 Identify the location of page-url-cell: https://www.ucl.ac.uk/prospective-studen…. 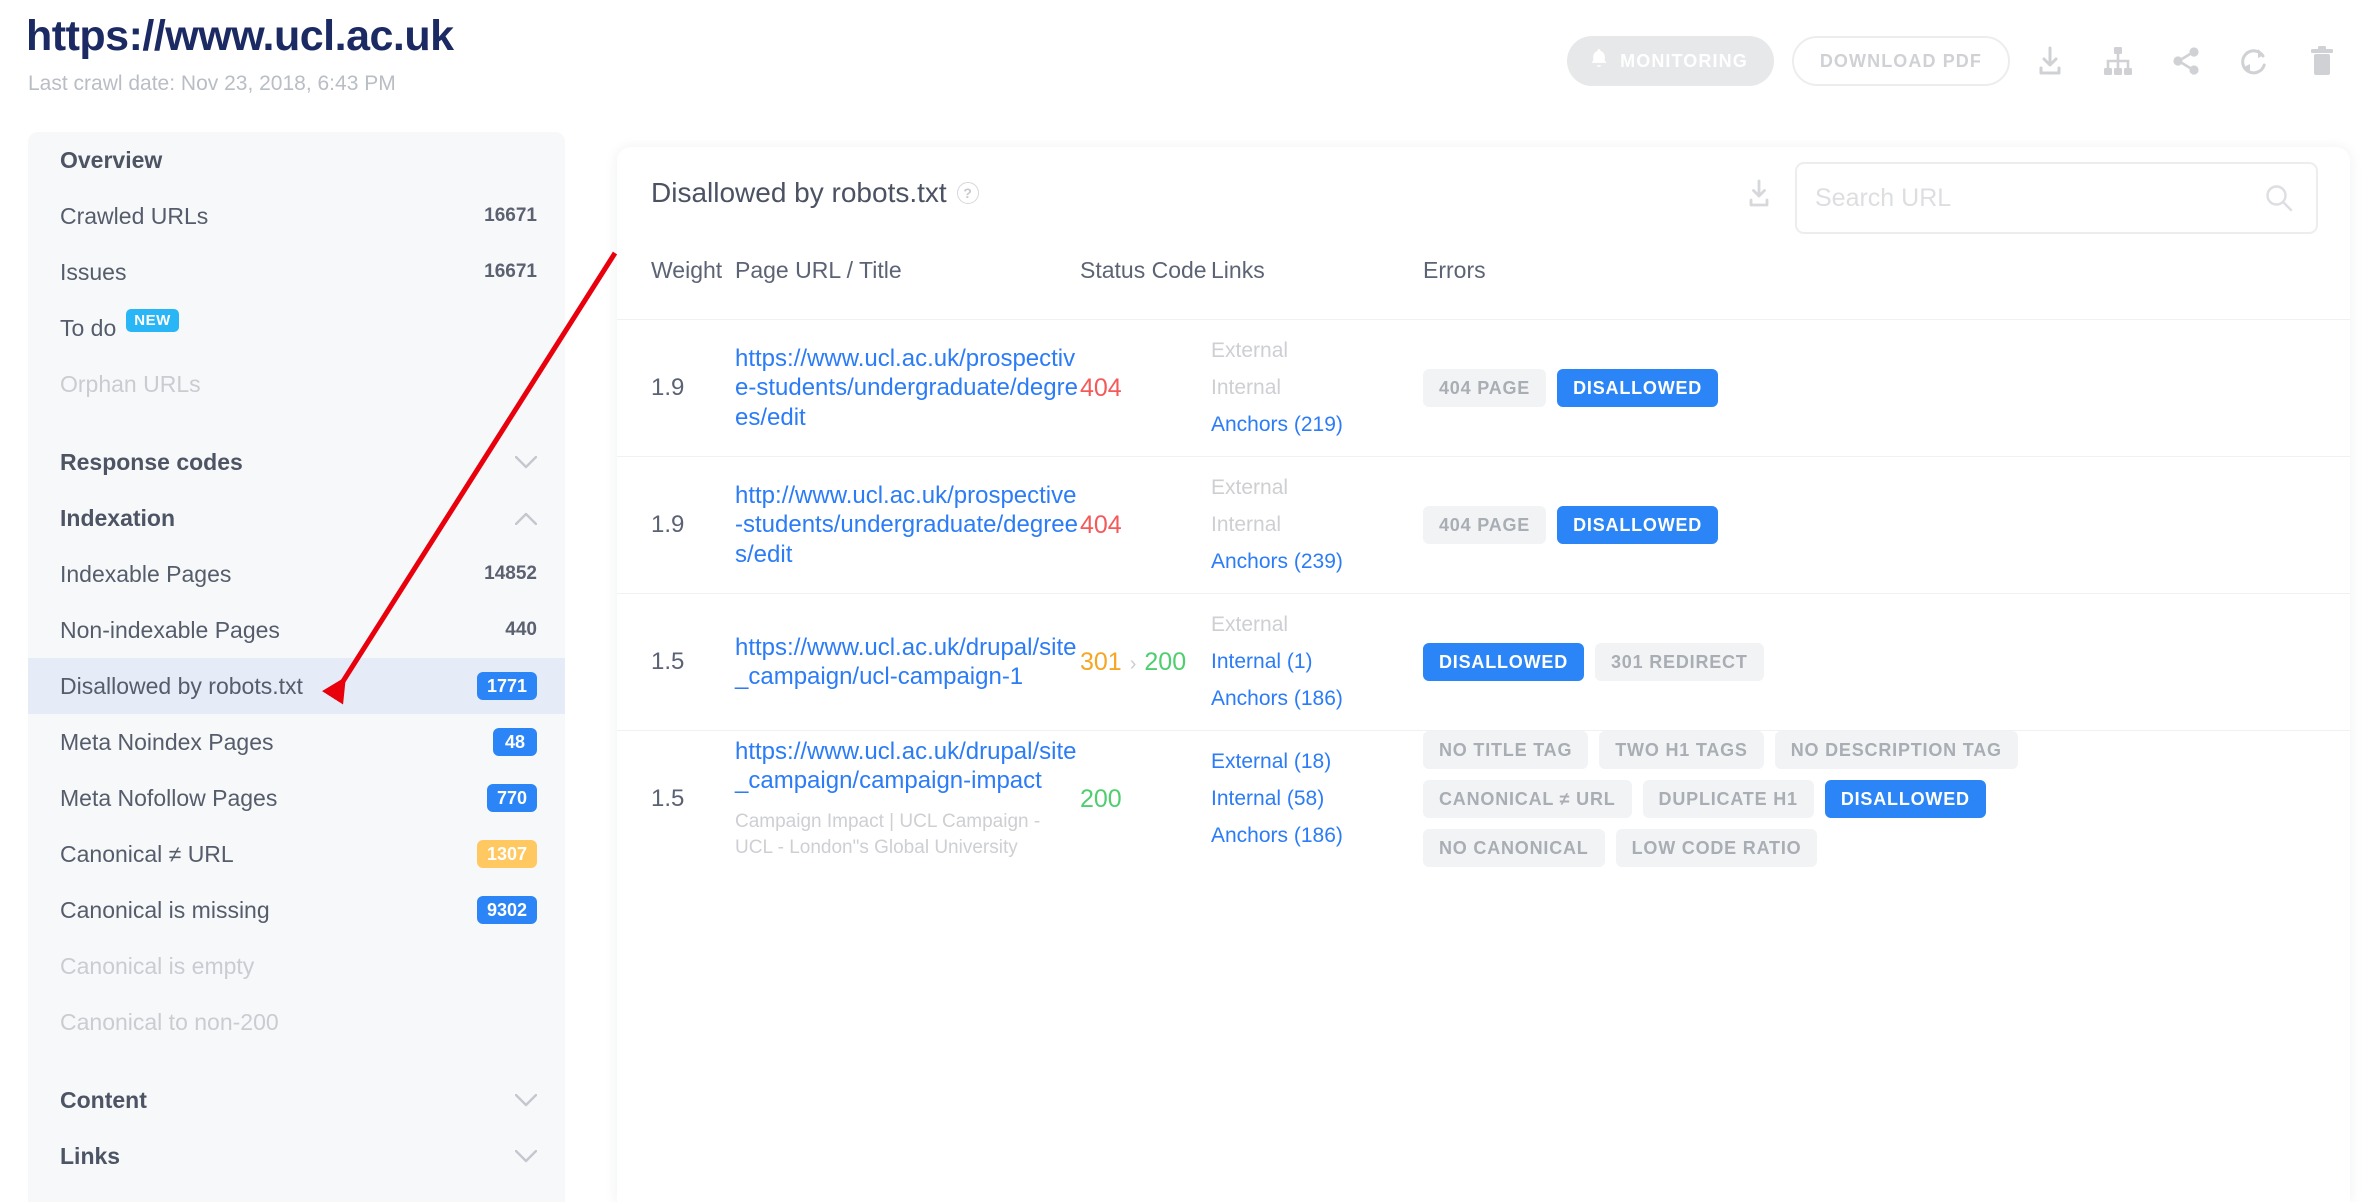
(907, 388).